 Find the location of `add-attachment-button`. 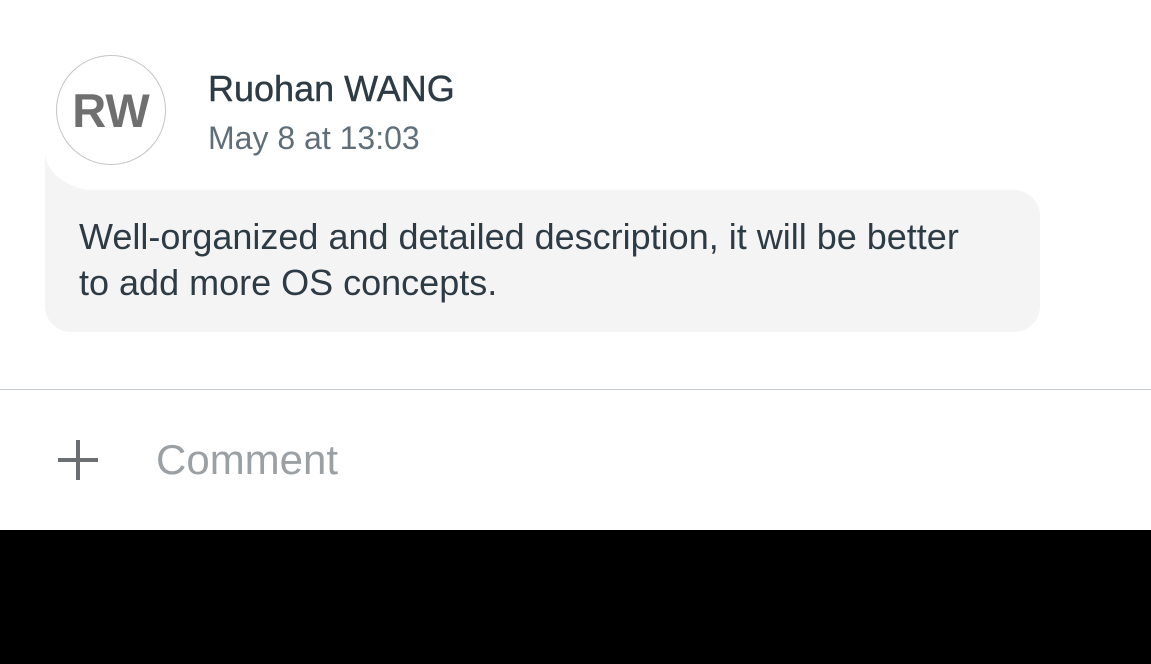

add-attachment-button is located at coordinates (78, 460).